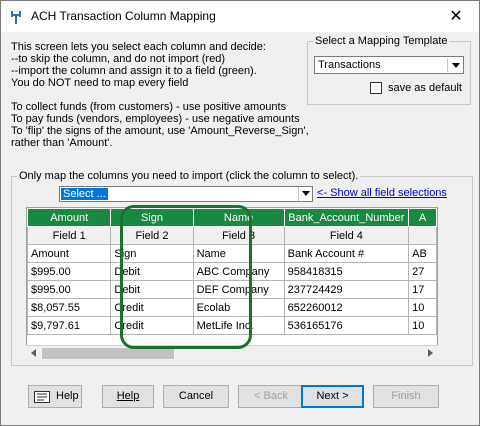 The image size is (480, 426). I want to click on grid-cell: $9,797.61, so click(69, 325).